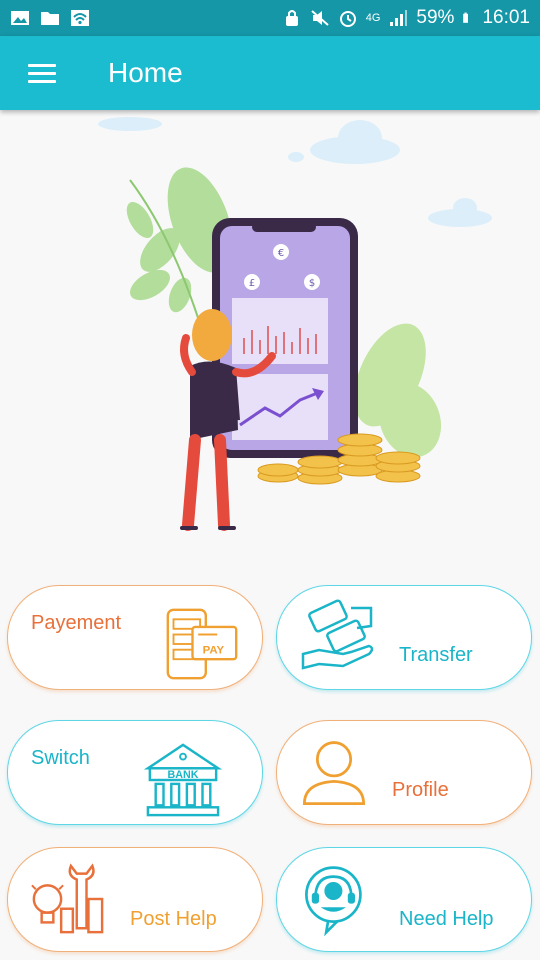  Describe the element at coordinates (20, 18) in the screenshot. I see `gallery-icon` at that location.